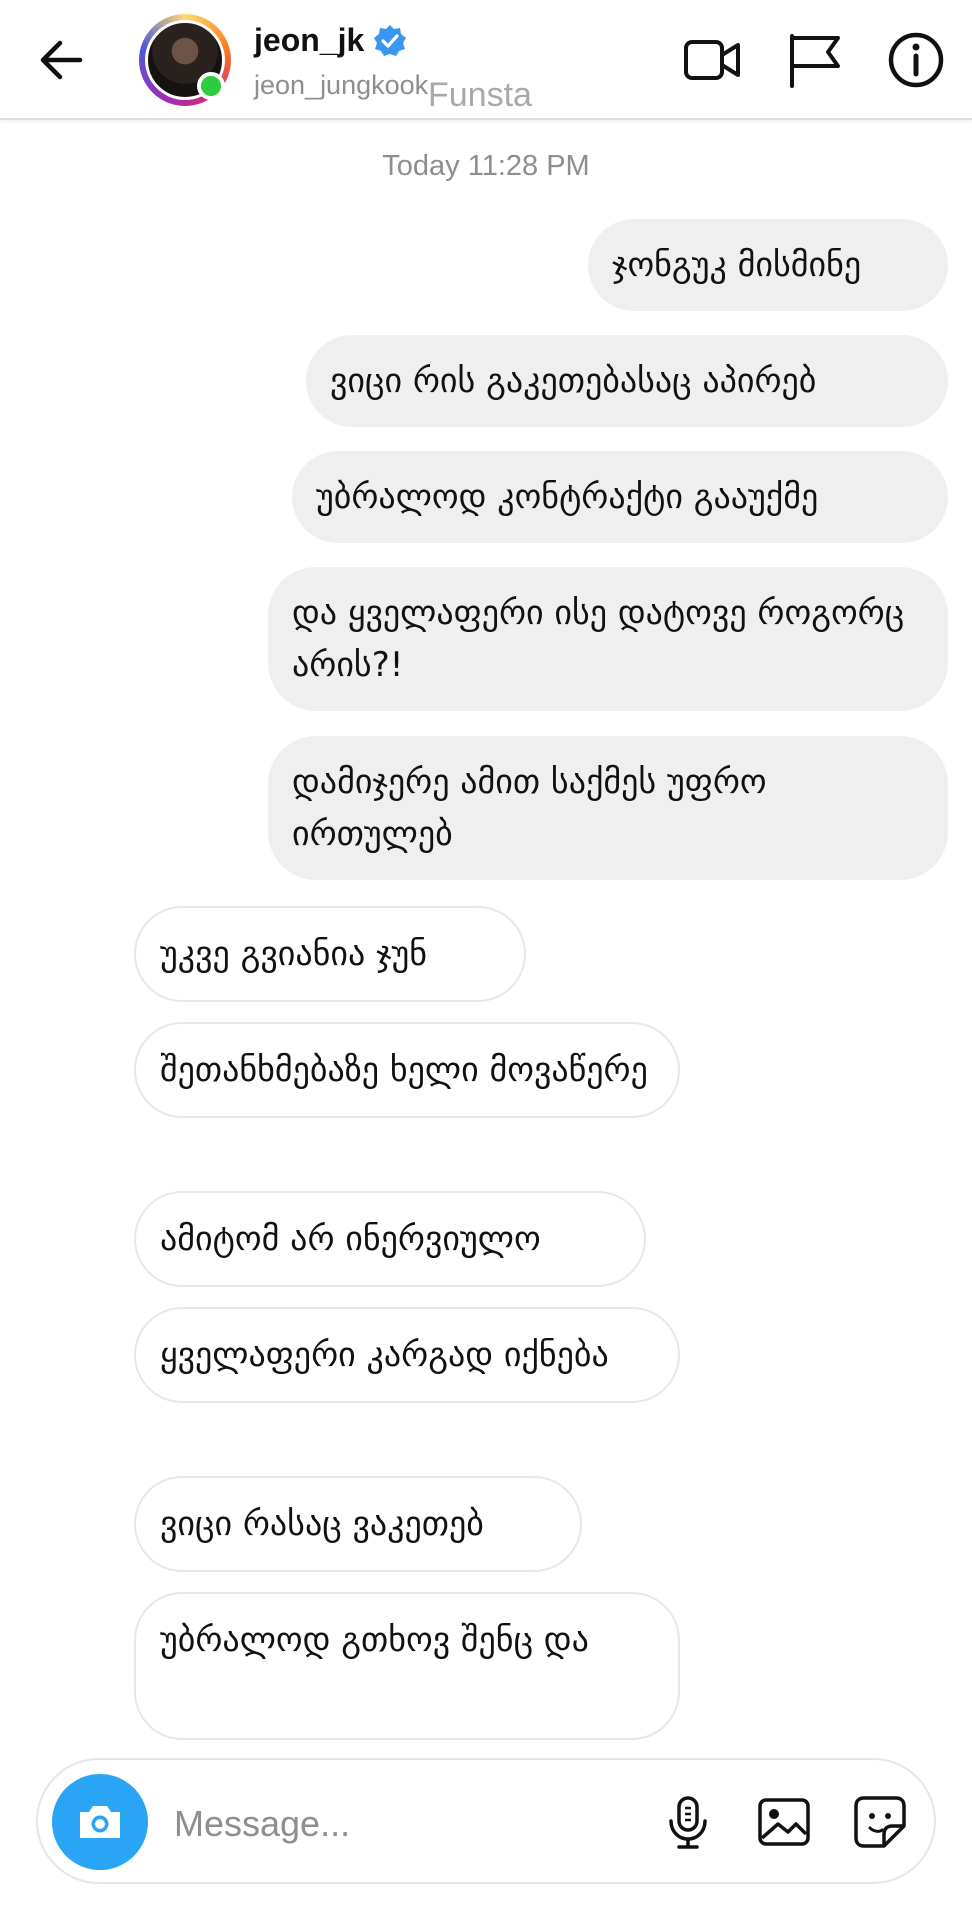 This screenshot has width=972, height=1920. I want to click on message-composer, so click(486, 1821).